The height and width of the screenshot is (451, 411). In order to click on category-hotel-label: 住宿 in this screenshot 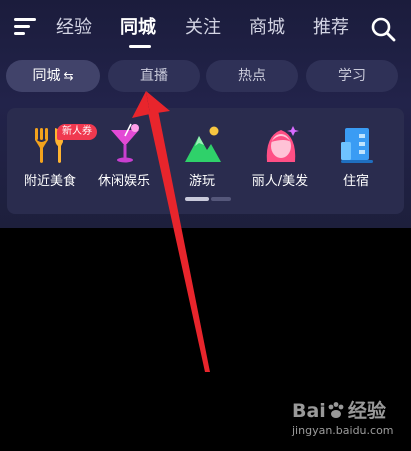, I will do `click(355, 181)`.